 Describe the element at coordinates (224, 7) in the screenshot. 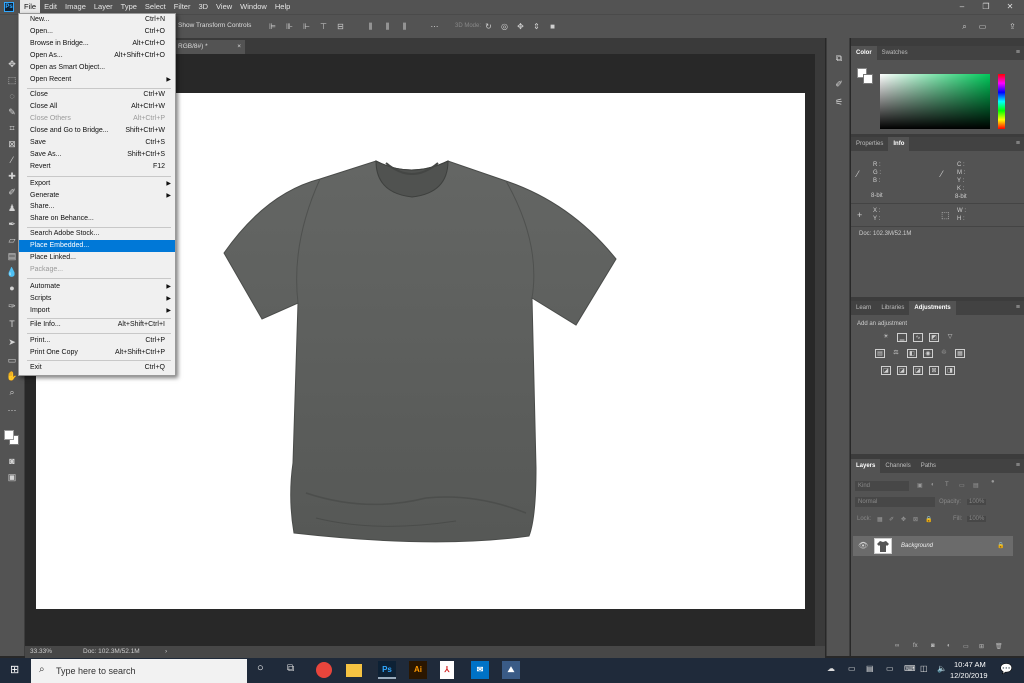

I see `menu-view: View` at that location.